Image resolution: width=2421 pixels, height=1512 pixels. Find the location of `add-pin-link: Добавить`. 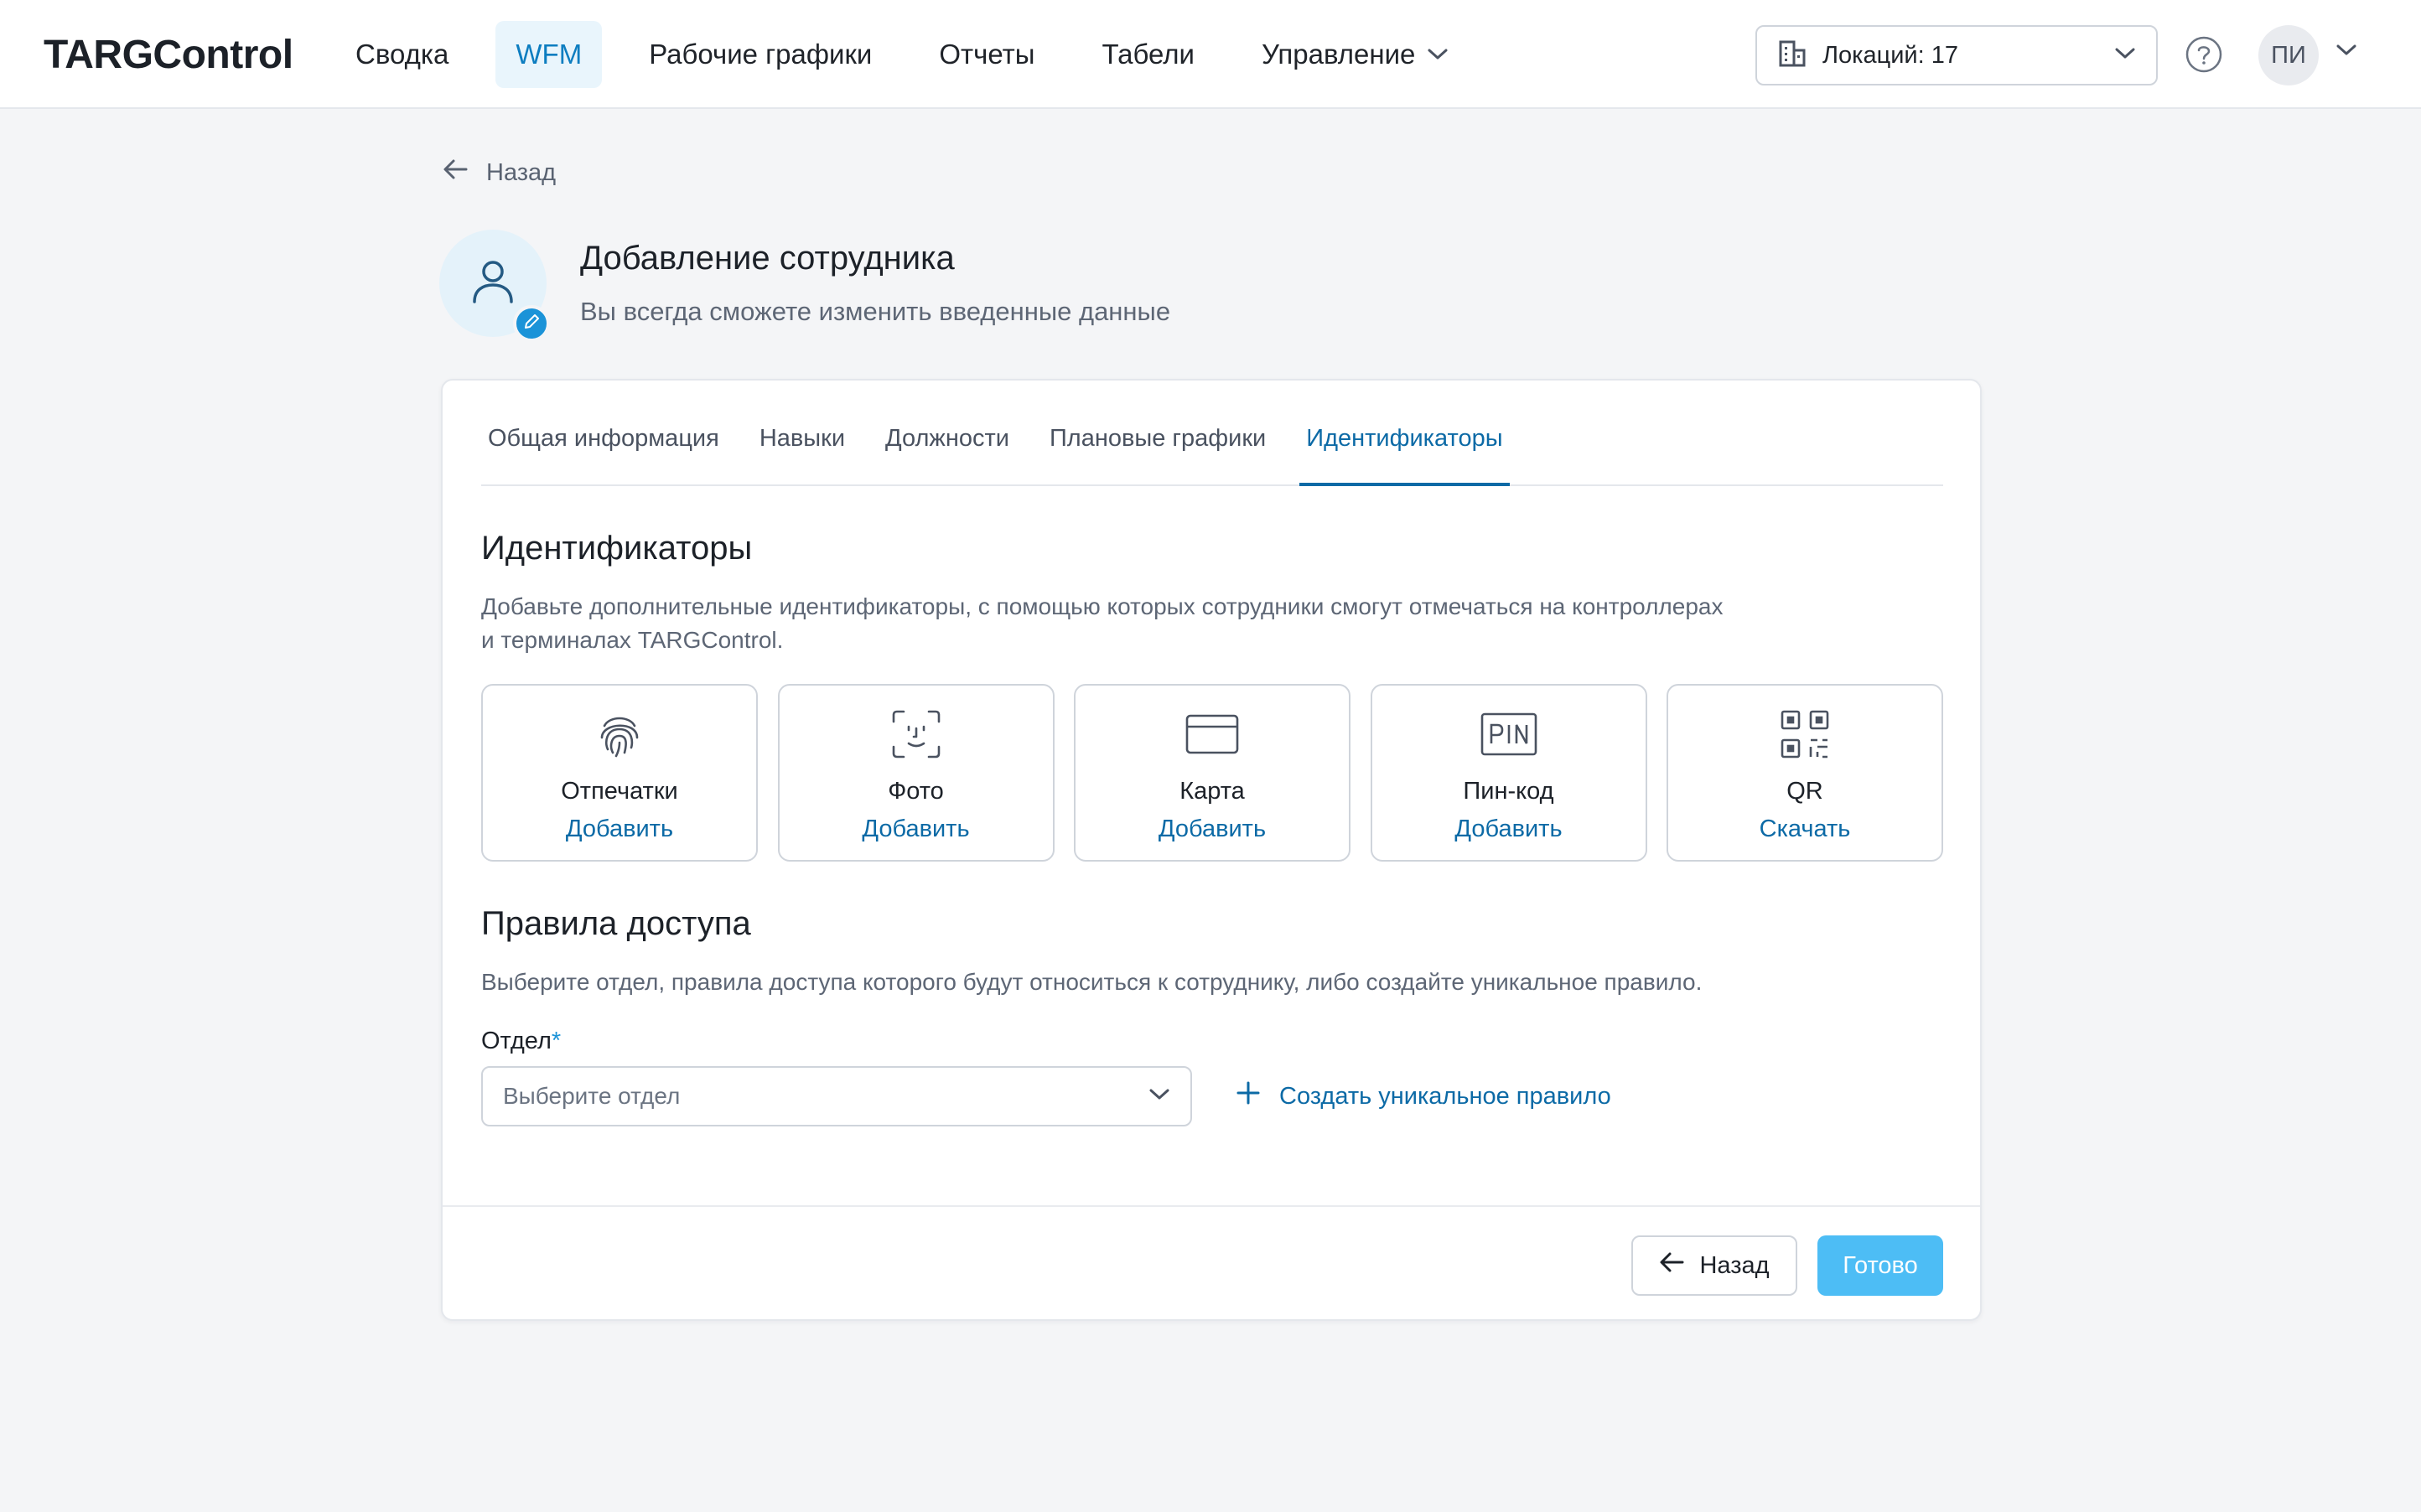

add-pin-link: Добавить is located at coordinates (1508, 829).